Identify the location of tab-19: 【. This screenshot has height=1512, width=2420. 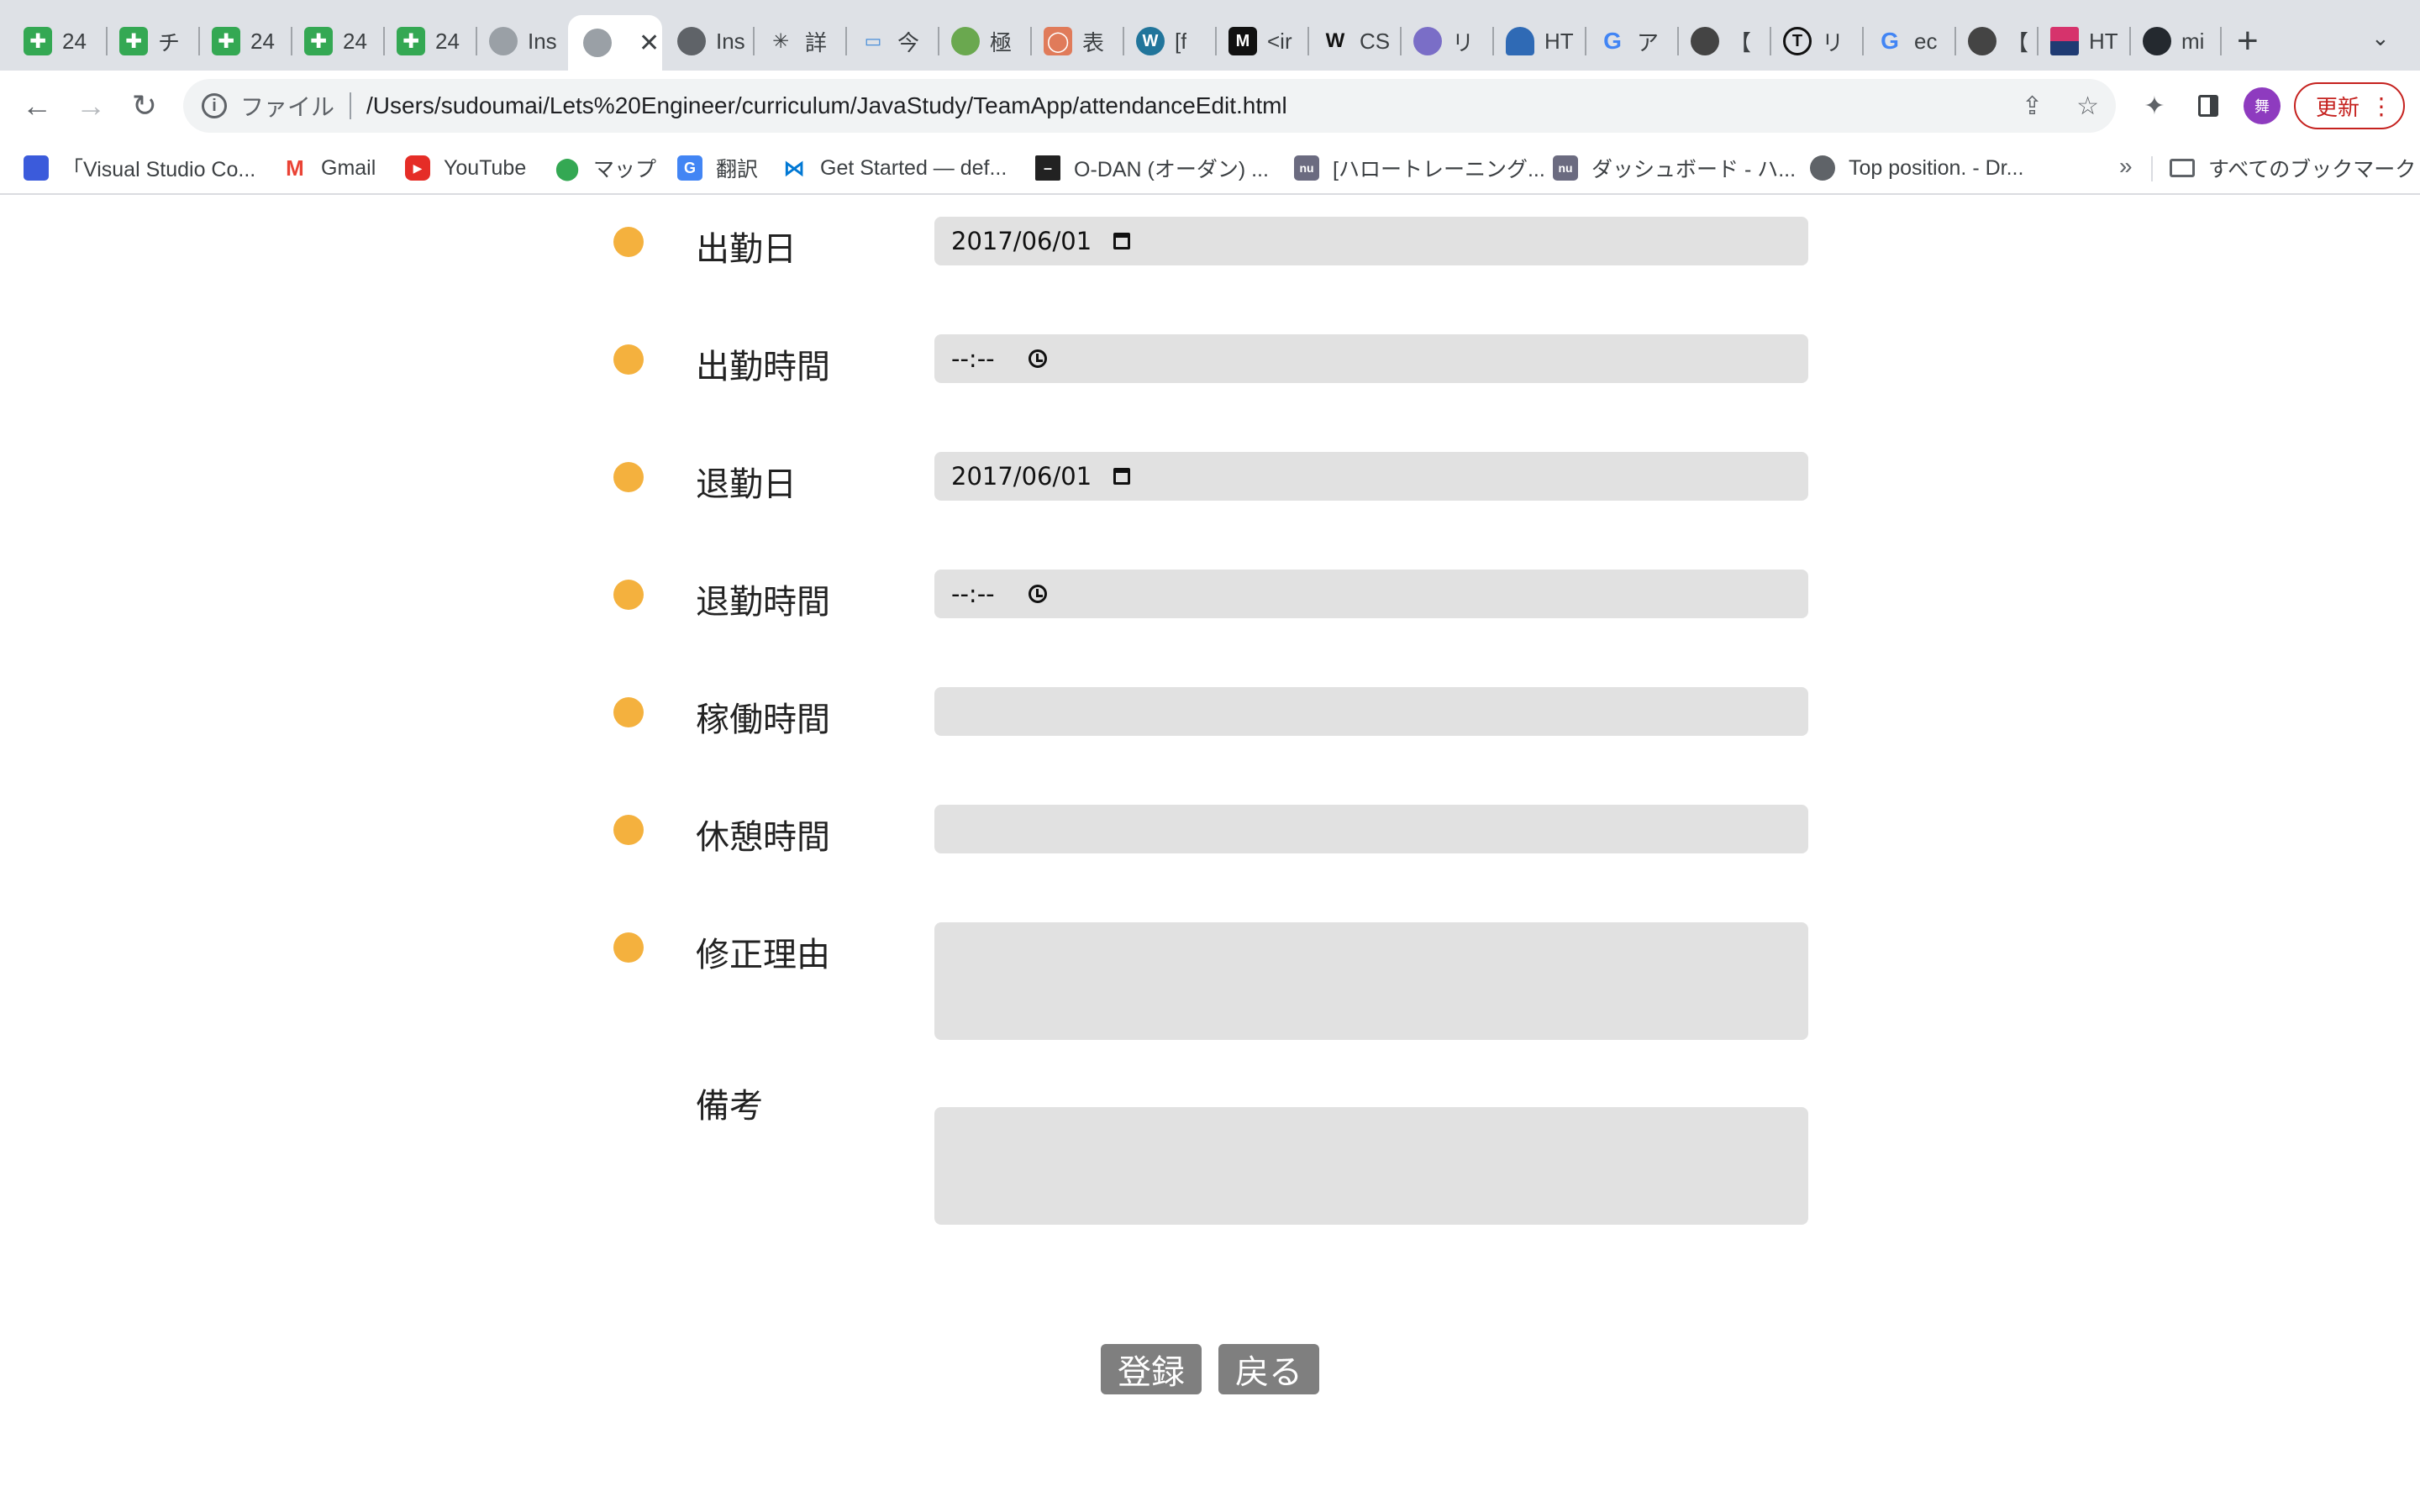
(1723, 41).